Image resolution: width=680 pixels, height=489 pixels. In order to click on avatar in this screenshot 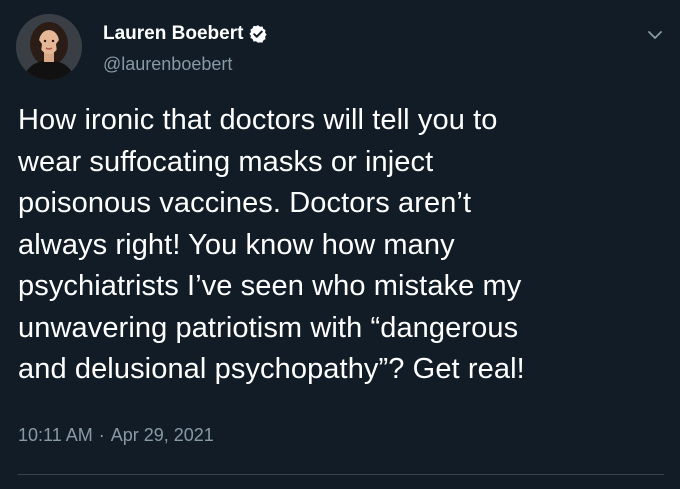, I will do `click(49, 47)`.